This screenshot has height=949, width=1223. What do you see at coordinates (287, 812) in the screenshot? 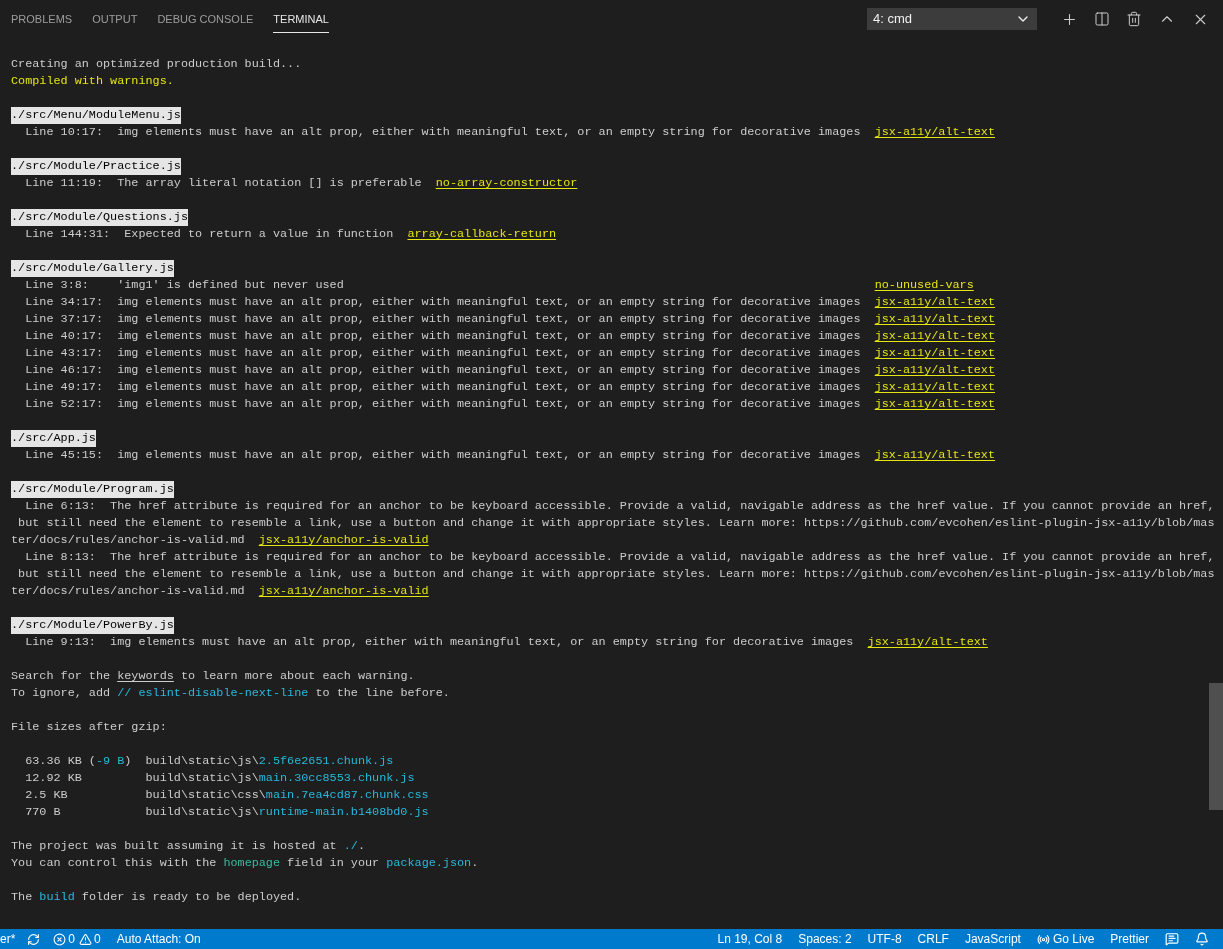
I see `output-file-path: build\static\js\runtime-main.b1408bd0.js` at bounding box center [287, 812].